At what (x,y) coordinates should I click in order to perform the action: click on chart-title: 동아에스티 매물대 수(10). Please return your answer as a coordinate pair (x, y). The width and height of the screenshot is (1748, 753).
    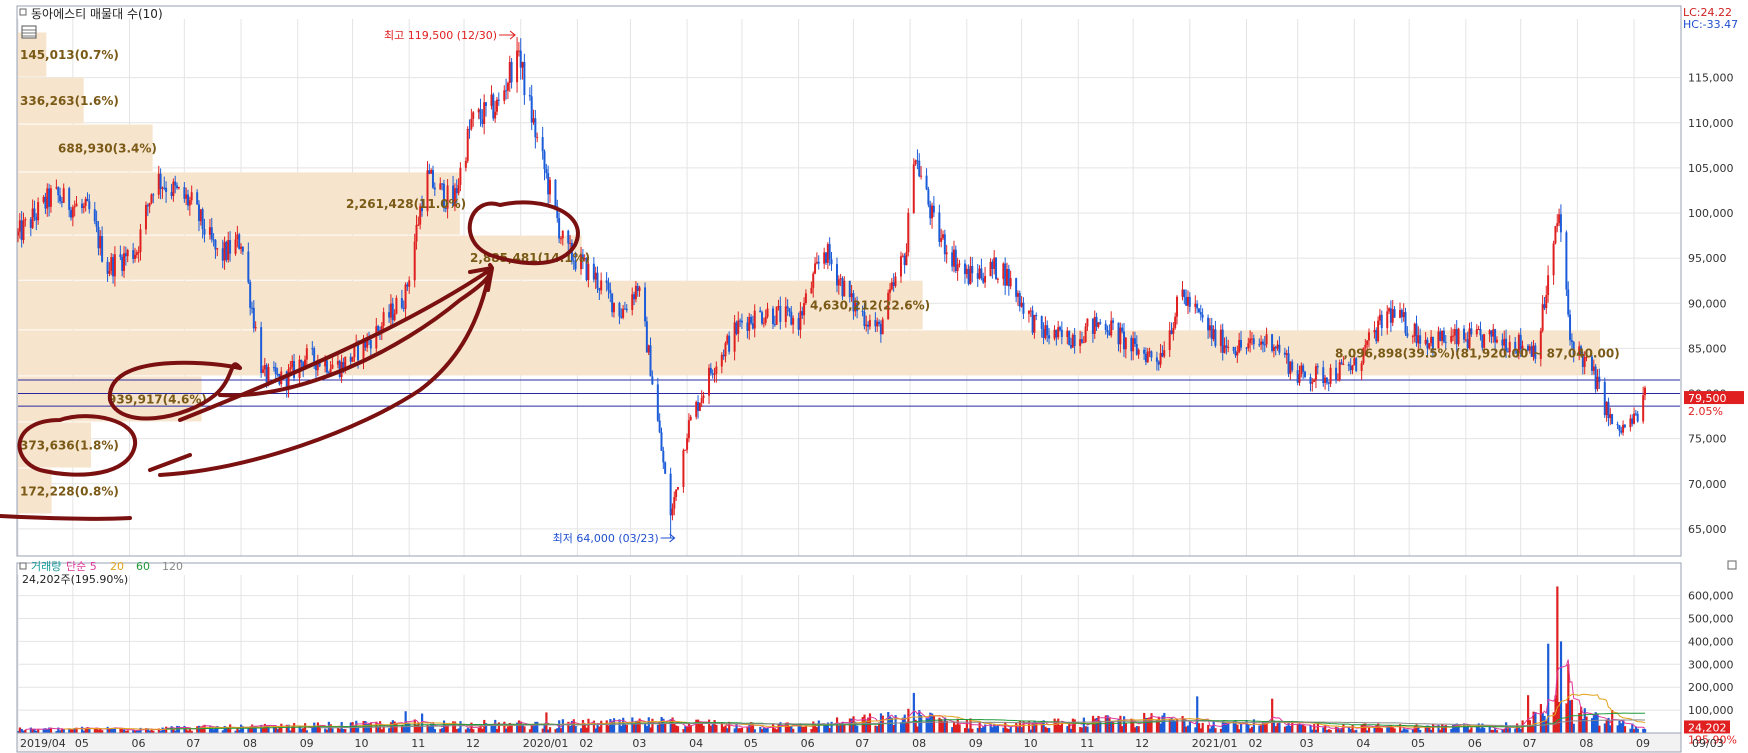
    Looking at the image, I should click on (97, 14).